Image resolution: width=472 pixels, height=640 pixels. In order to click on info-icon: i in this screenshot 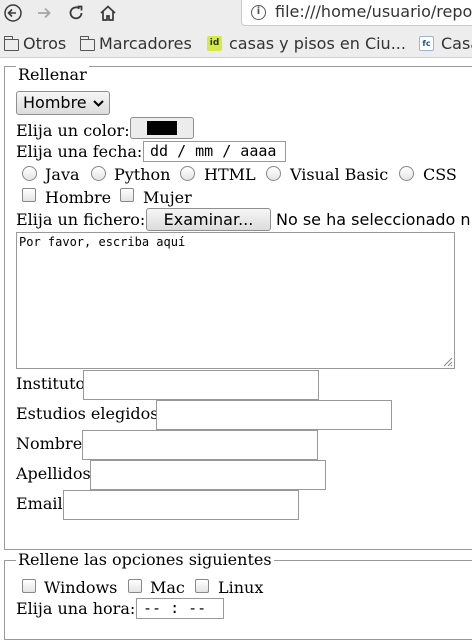, I will do `click(258, 12)`.